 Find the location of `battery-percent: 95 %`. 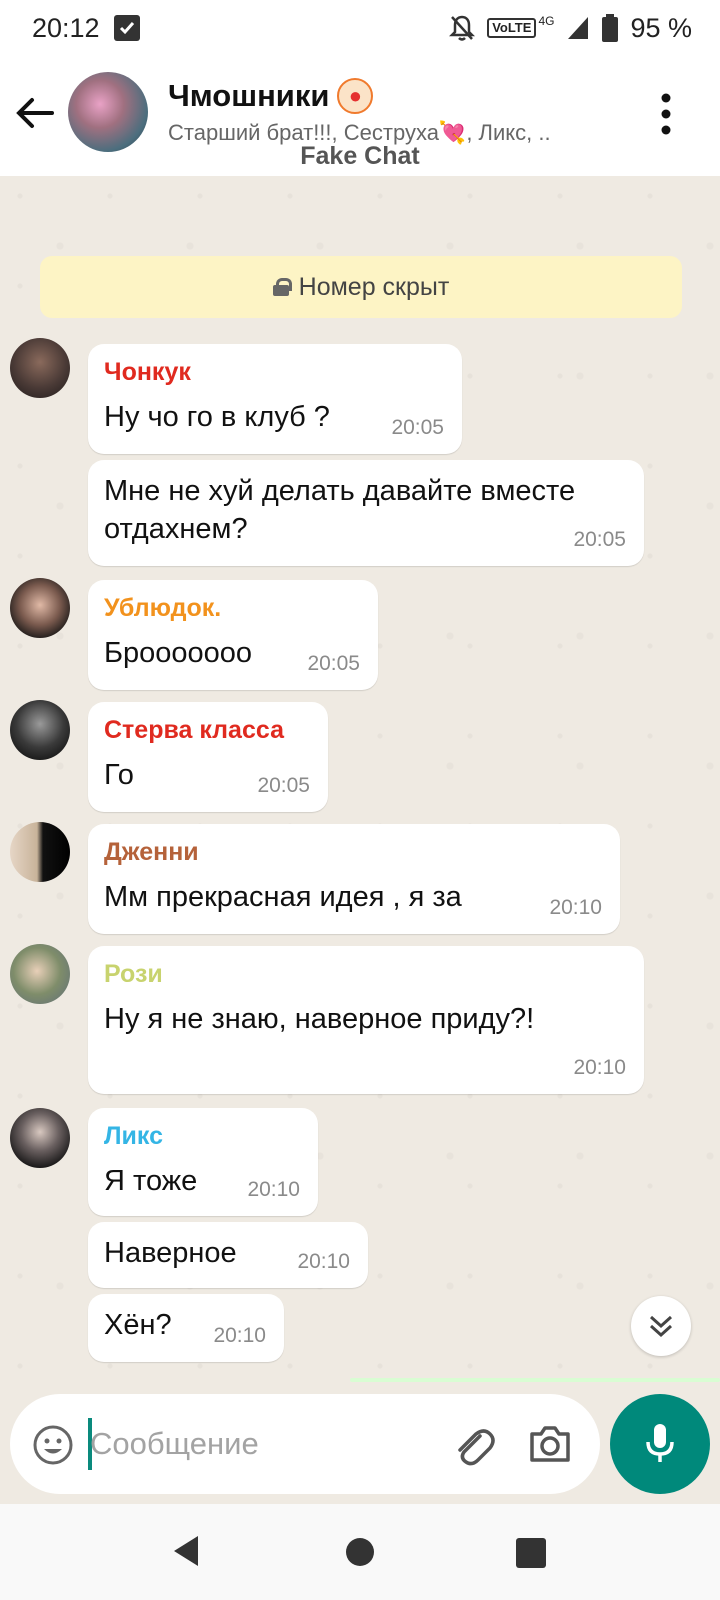

battery-percent: 95 % is located at coordinates (661, 27).